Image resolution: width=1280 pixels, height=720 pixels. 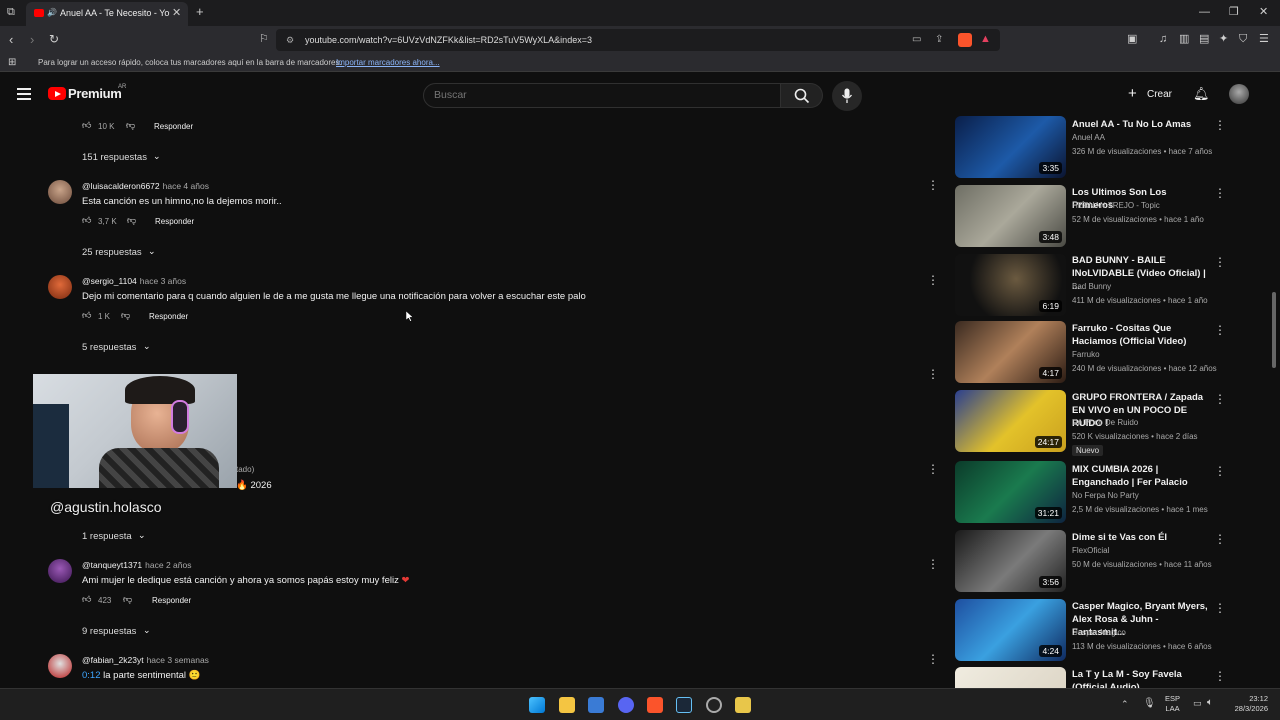 What do you see at coordinates (109, 347) in the screenshot?
I see `replies-toggle: 5 respuestas` at bounding box center [109, 347].